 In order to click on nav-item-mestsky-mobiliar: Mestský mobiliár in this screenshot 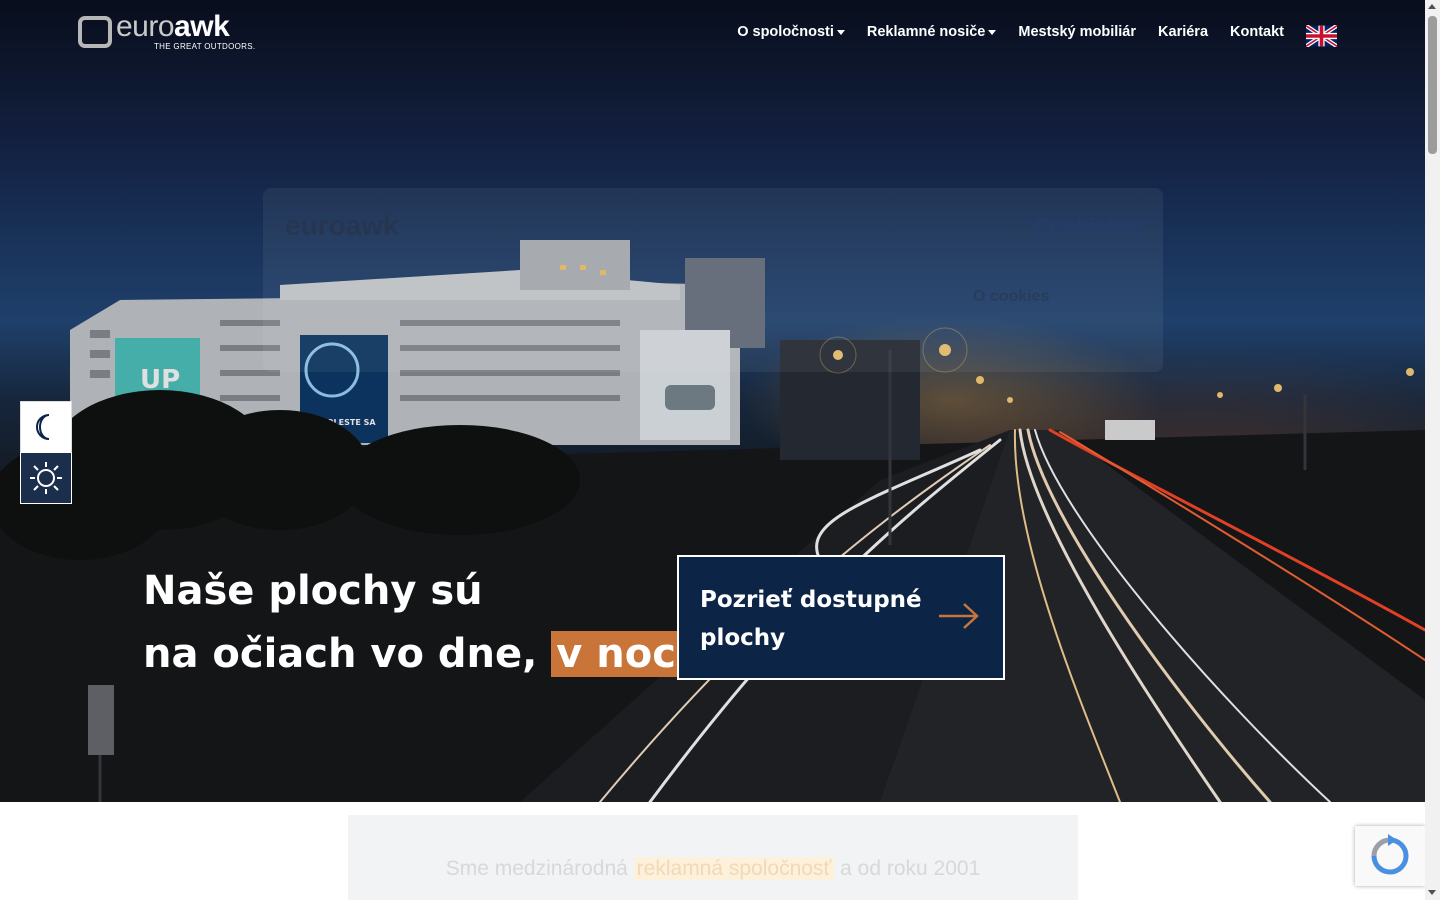, I will do `click(1077, 32)`.